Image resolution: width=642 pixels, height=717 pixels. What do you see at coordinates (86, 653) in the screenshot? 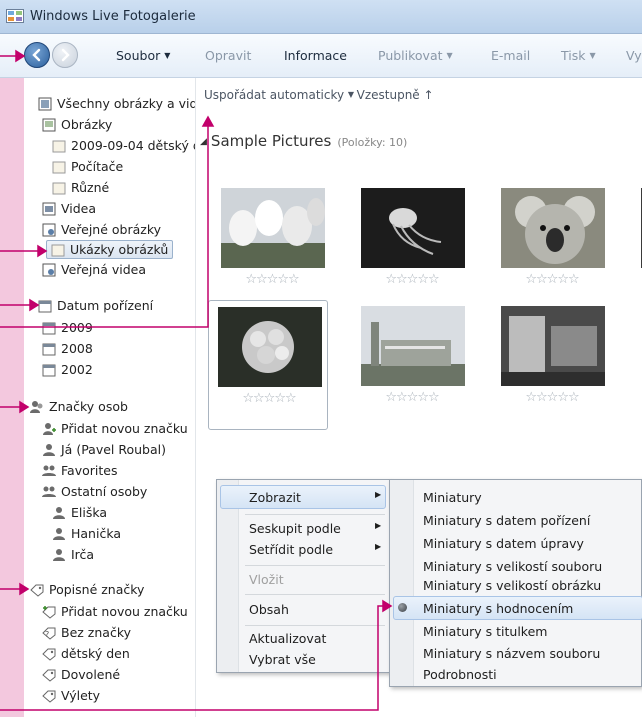
I see `nav-tag-detsky-den: dětský den` at bounding box center [86, 653].